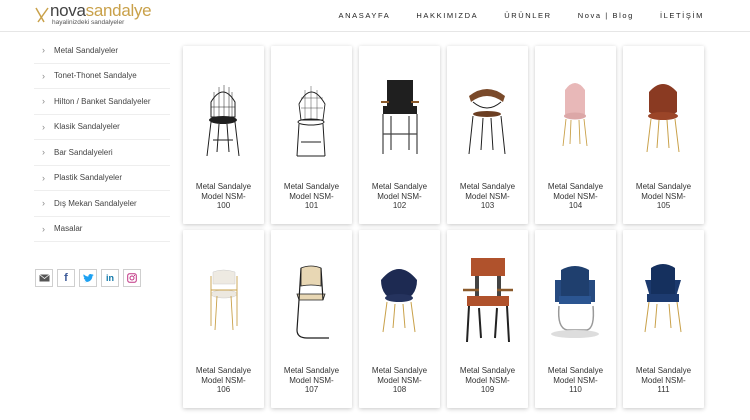 Image resolution: width=750 pixels, height=420 pixels. I want to click on product-title: Metal Sandalye Model NSM- 111, so click(663, 380).